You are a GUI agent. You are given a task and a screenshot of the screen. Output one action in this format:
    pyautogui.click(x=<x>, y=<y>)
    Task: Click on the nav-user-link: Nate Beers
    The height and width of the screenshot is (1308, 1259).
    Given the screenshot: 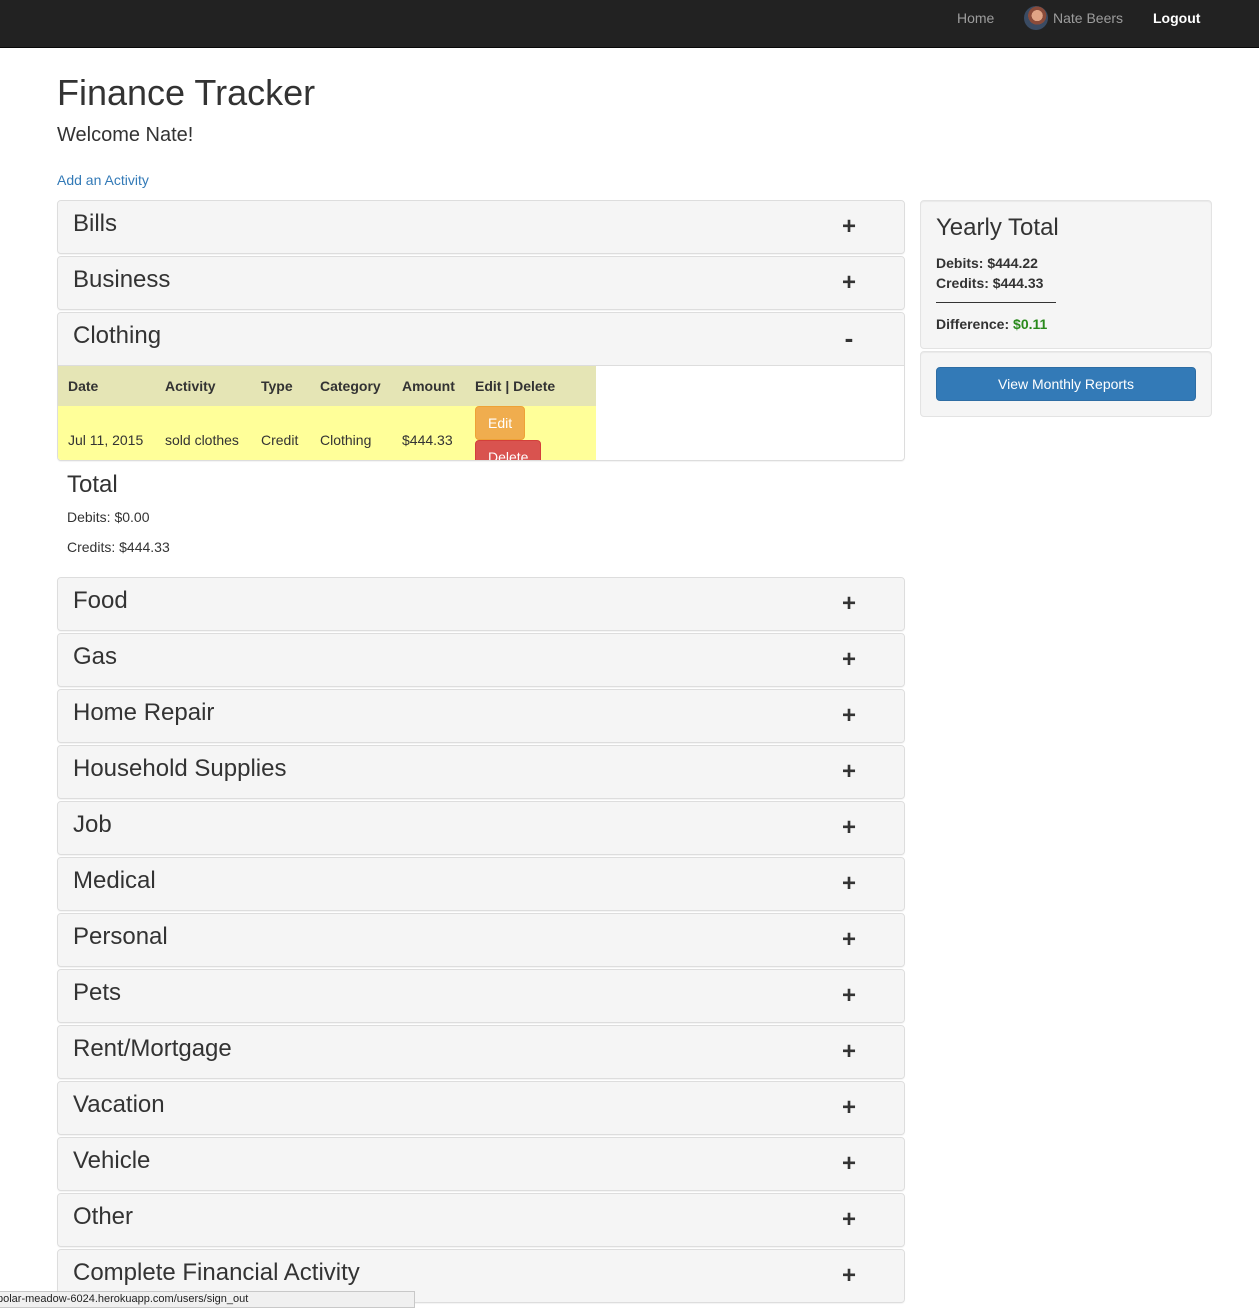 What is the action you would take?
    pyautogui.click(x=1073, y=18)
    